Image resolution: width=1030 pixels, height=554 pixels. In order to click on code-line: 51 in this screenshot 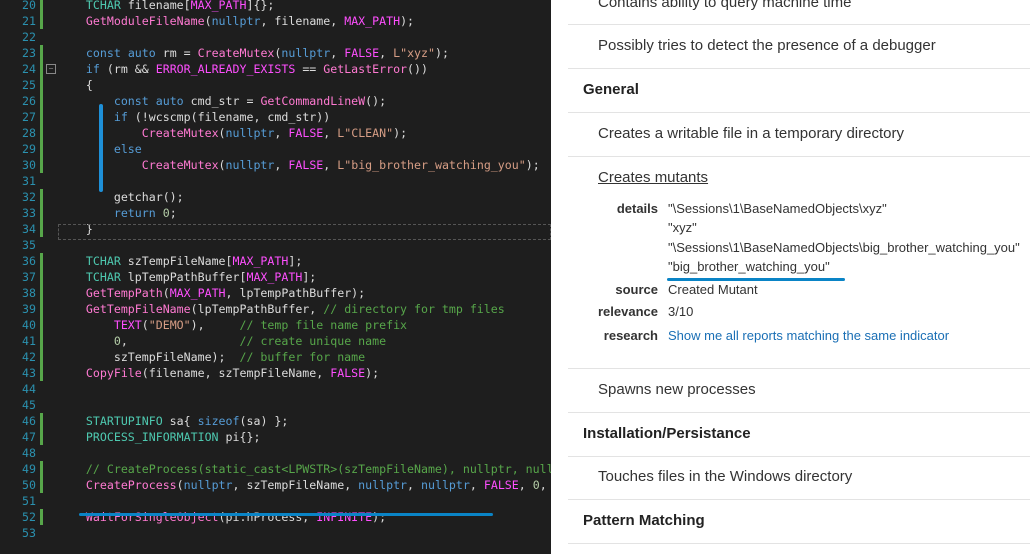, I will do `click(275, 501)`.